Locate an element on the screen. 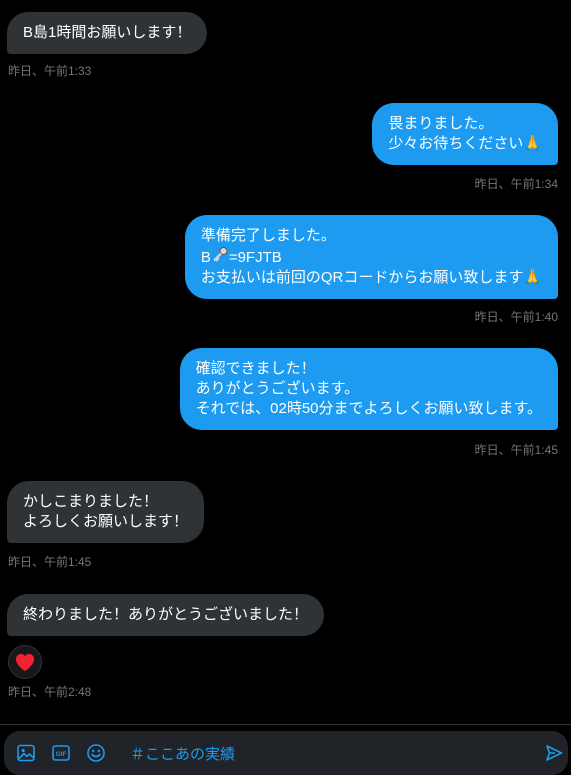 Image resolution: width=571 pixels, height=775 pixels. message-bubble-incoming: 終わりました！ありがとうございました！ is located at coordinates (166, 615).